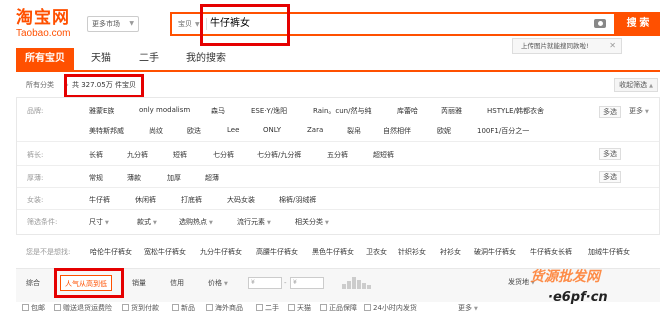 The width and height of the screenshot is (660, 324). Describe the element at coordinates (269, 111) in the screenshot. I see `brand-item: ESE·Y/逸阳` at that location.